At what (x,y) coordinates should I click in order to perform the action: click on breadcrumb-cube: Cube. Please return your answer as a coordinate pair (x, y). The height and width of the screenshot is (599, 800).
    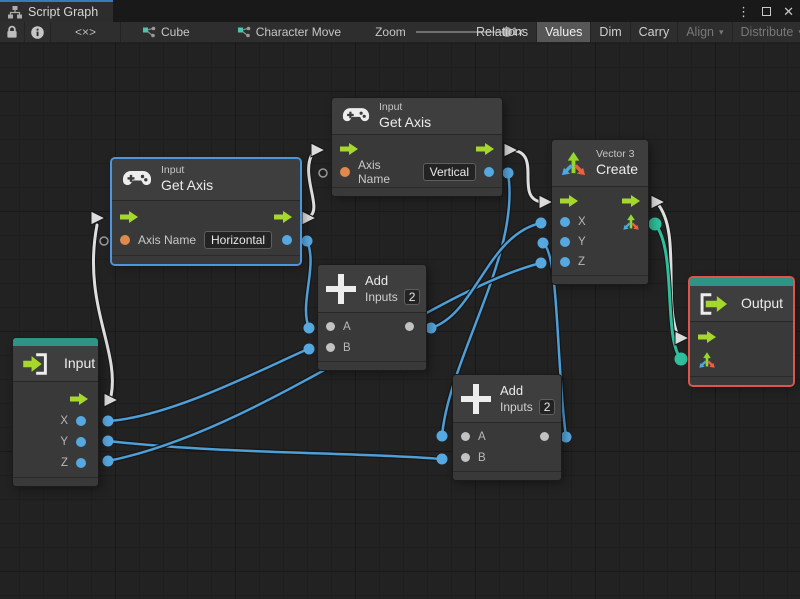
    Looking at the image, I should click on (166, 32).